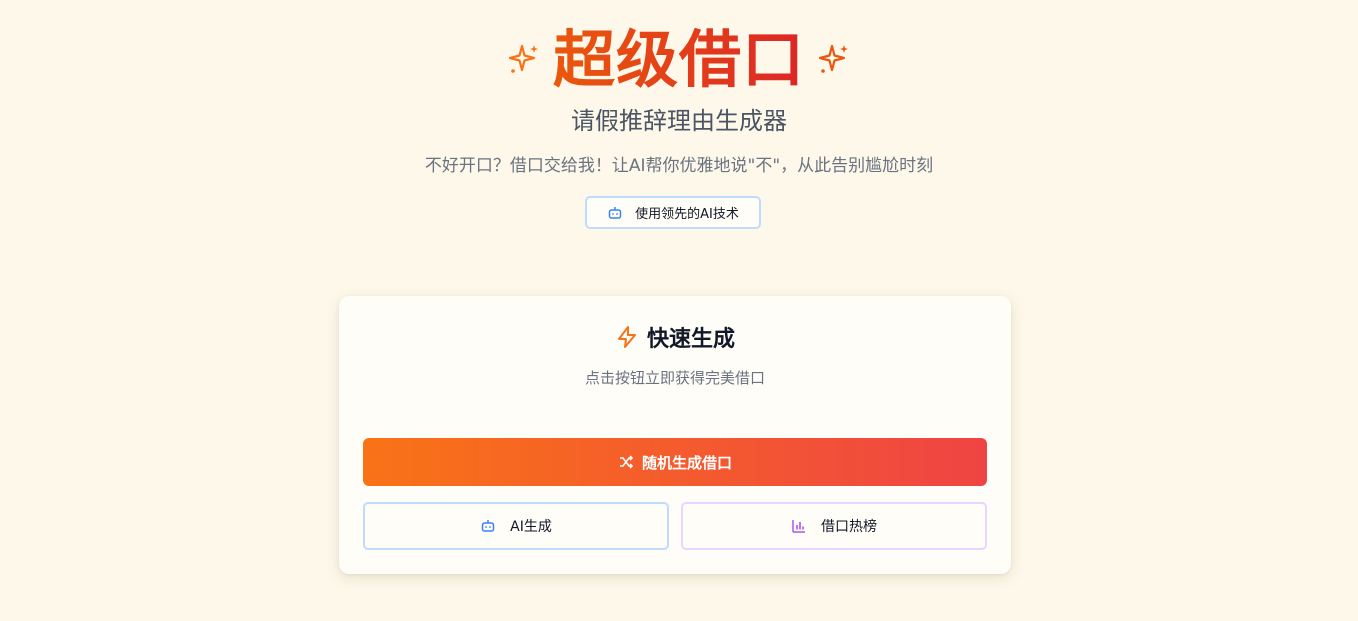  What do you see at coordinates (531, 527) in the screenshot?
I see `ai-generate-label: AI生成` at bounding box center [531, 527].